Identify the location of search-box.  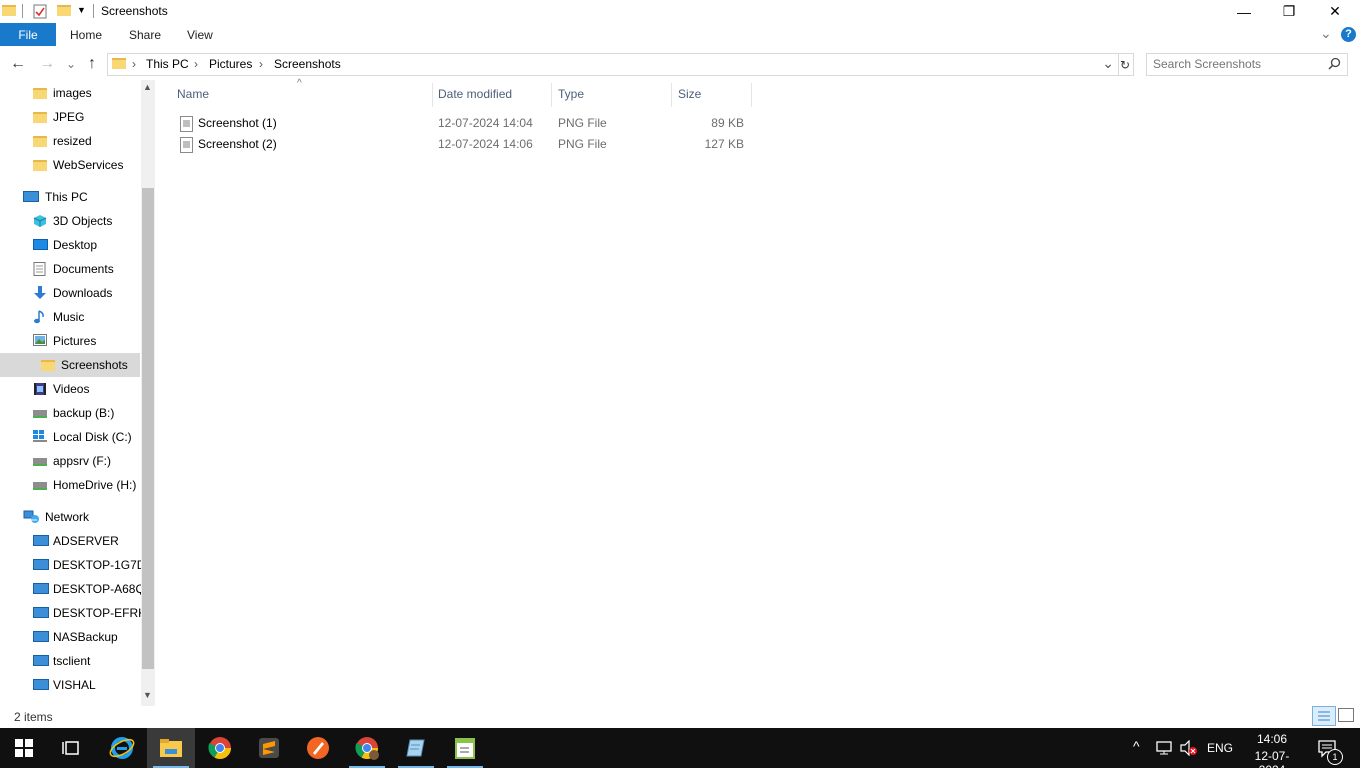
(1247, 64).